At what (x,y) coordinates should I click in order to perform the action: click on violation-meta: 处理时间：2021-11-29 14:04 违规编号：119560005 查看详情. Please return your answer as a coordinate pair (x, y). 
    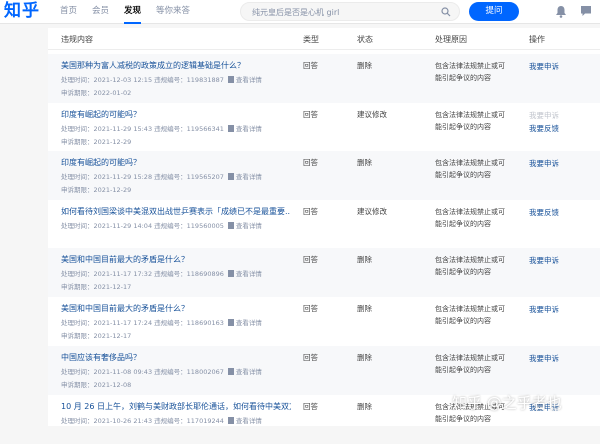
    Looking at the image, I should click on (161, 225).